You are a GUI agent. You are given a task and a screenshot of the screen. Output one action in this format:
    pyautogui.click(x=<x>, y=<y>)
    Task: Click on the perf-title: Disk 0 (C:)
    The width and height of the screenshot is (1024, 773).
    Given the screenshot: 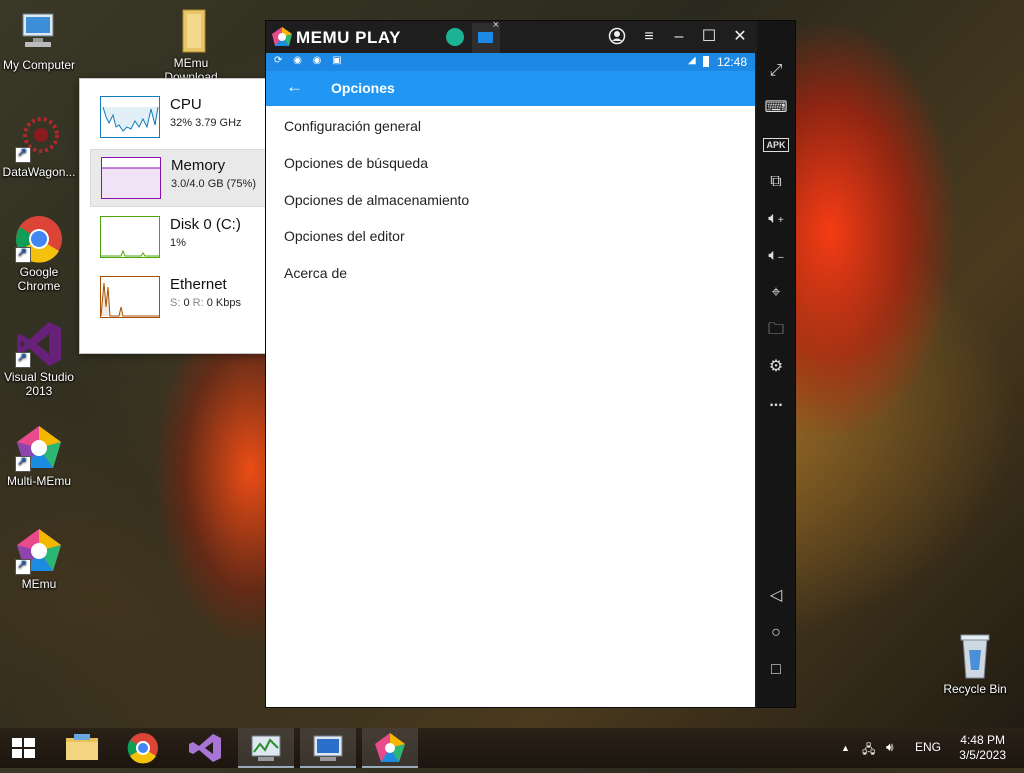 What is the action you would take?
    pyautogui.click(x=205, y=224)
    